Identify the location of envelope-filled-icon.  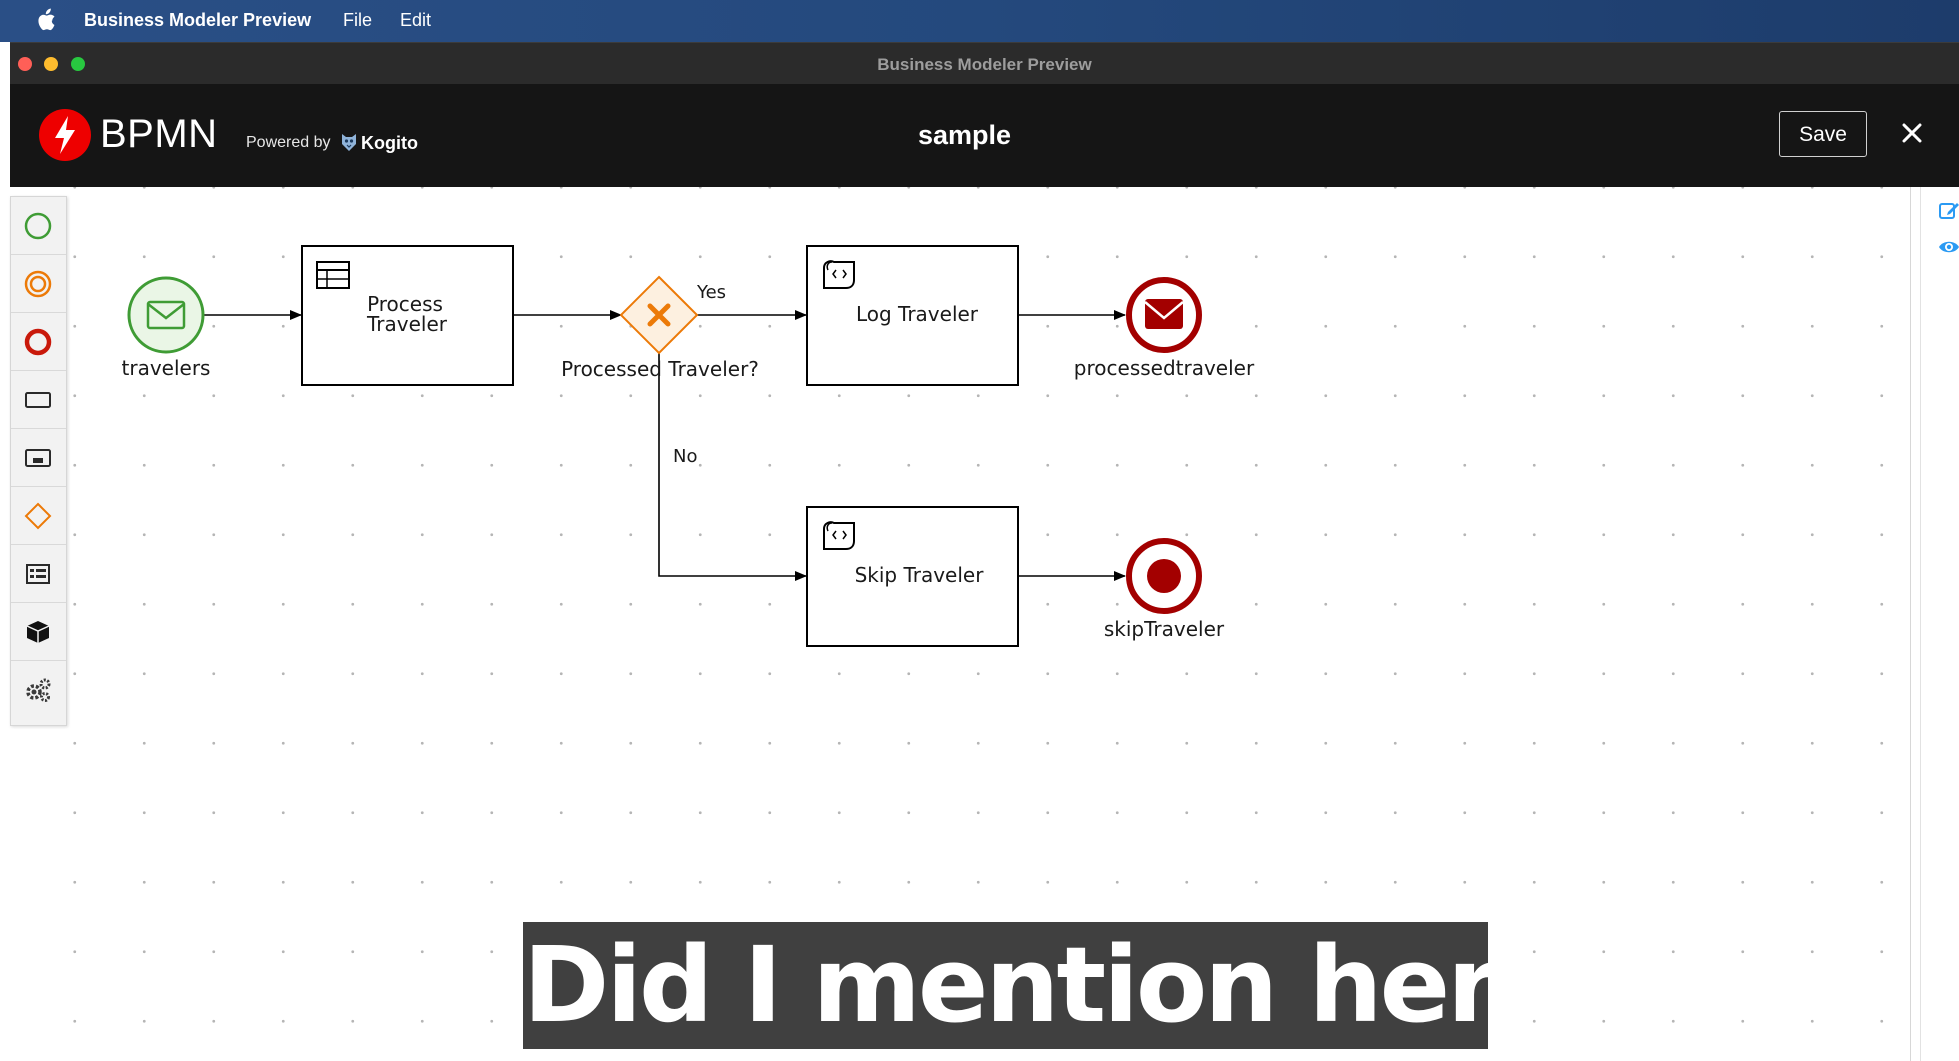
(1164, 314).